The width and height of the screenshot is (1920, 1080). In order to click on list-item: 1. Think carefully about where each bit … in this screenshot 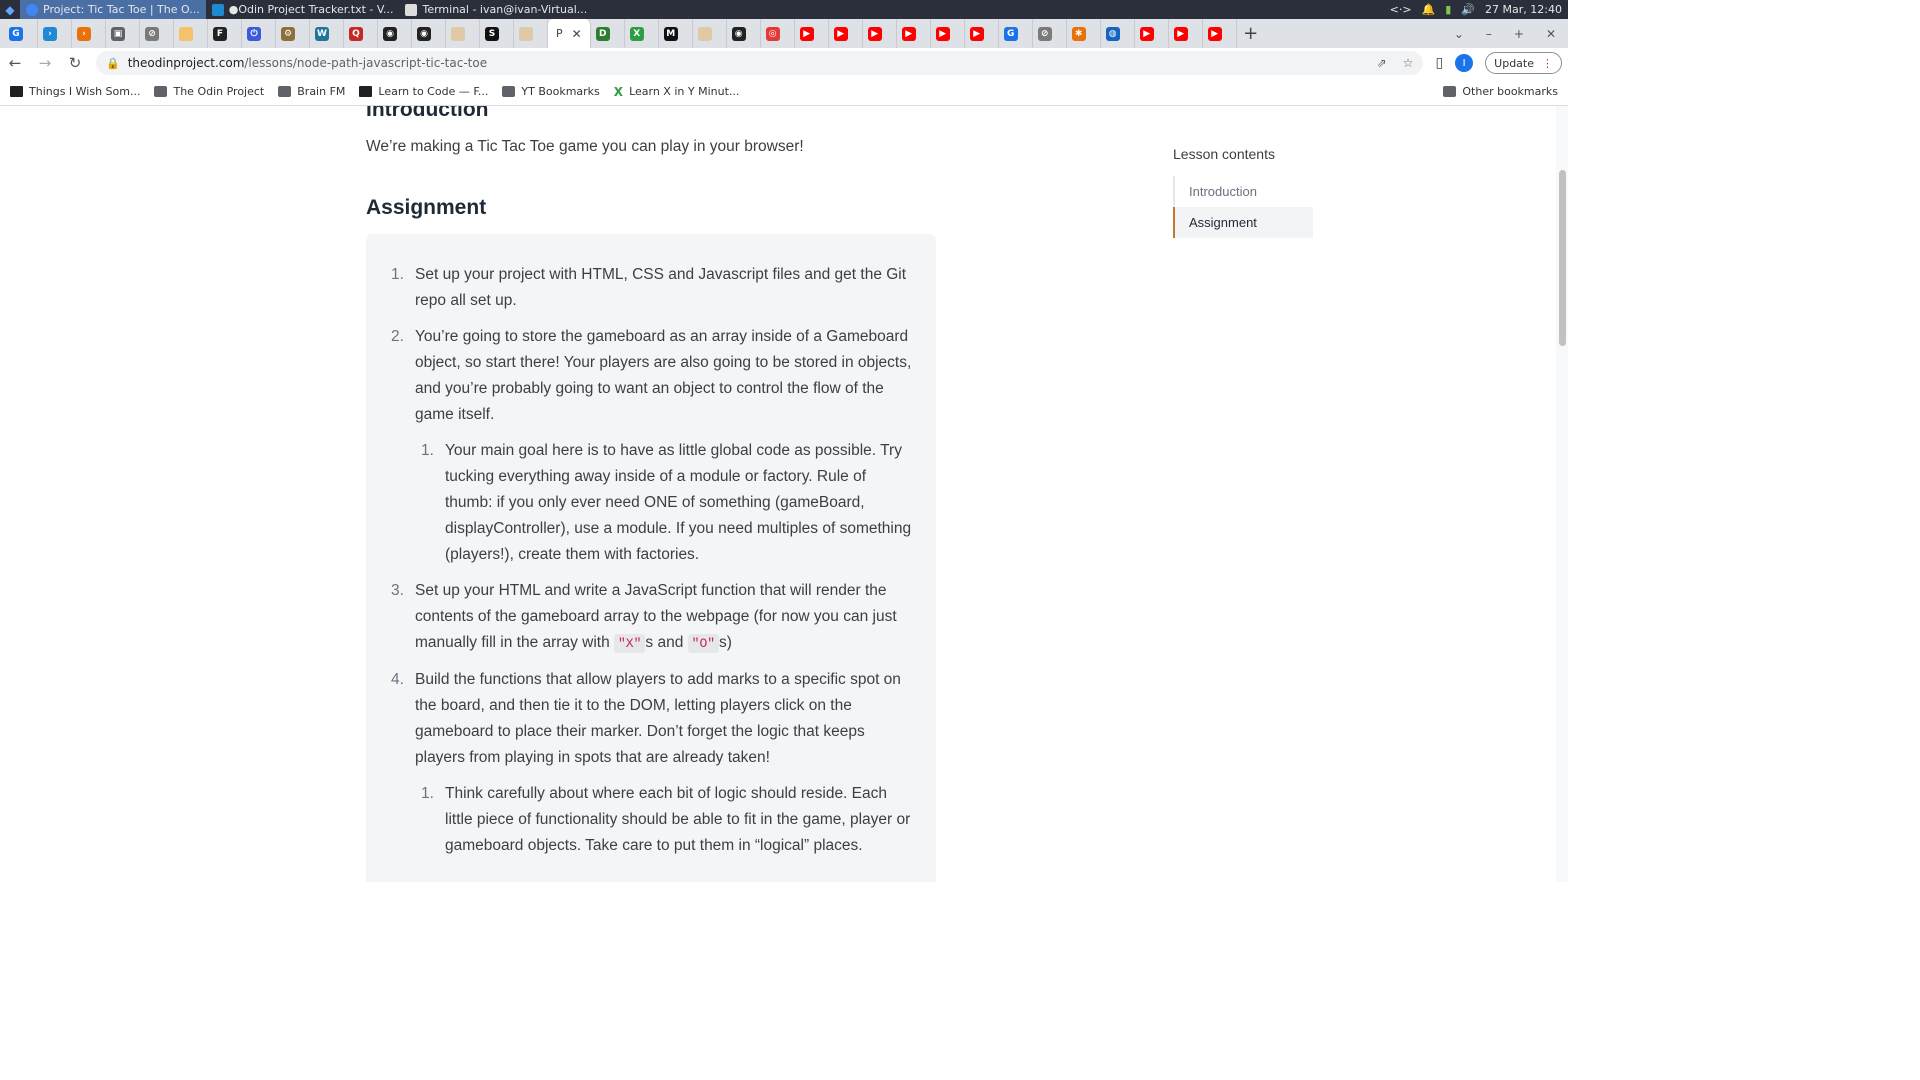, I will do `click(667, 820)`.